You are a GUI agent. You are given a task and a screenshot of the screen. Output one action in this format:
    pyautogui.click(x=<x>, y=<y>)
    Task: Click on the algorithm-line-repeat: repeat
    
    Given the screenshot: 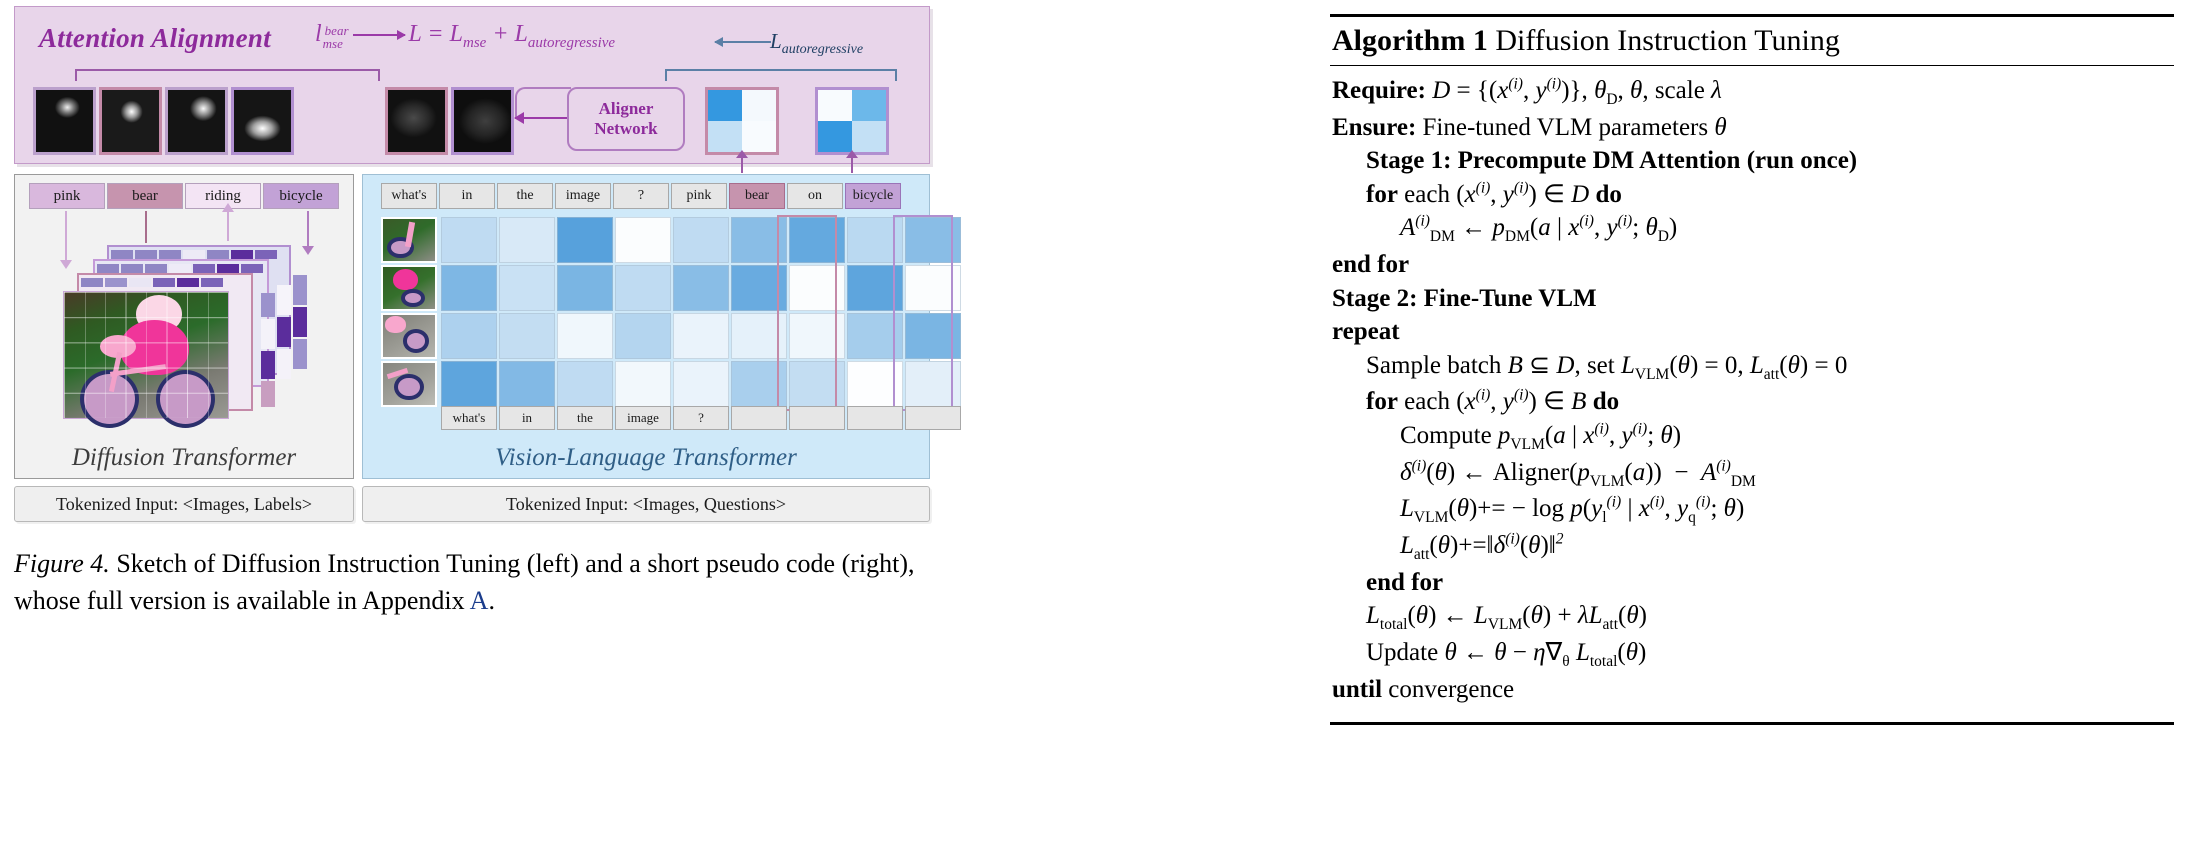 What is the action you would take?
    pyautogui.click(x=1366, y=332)
    